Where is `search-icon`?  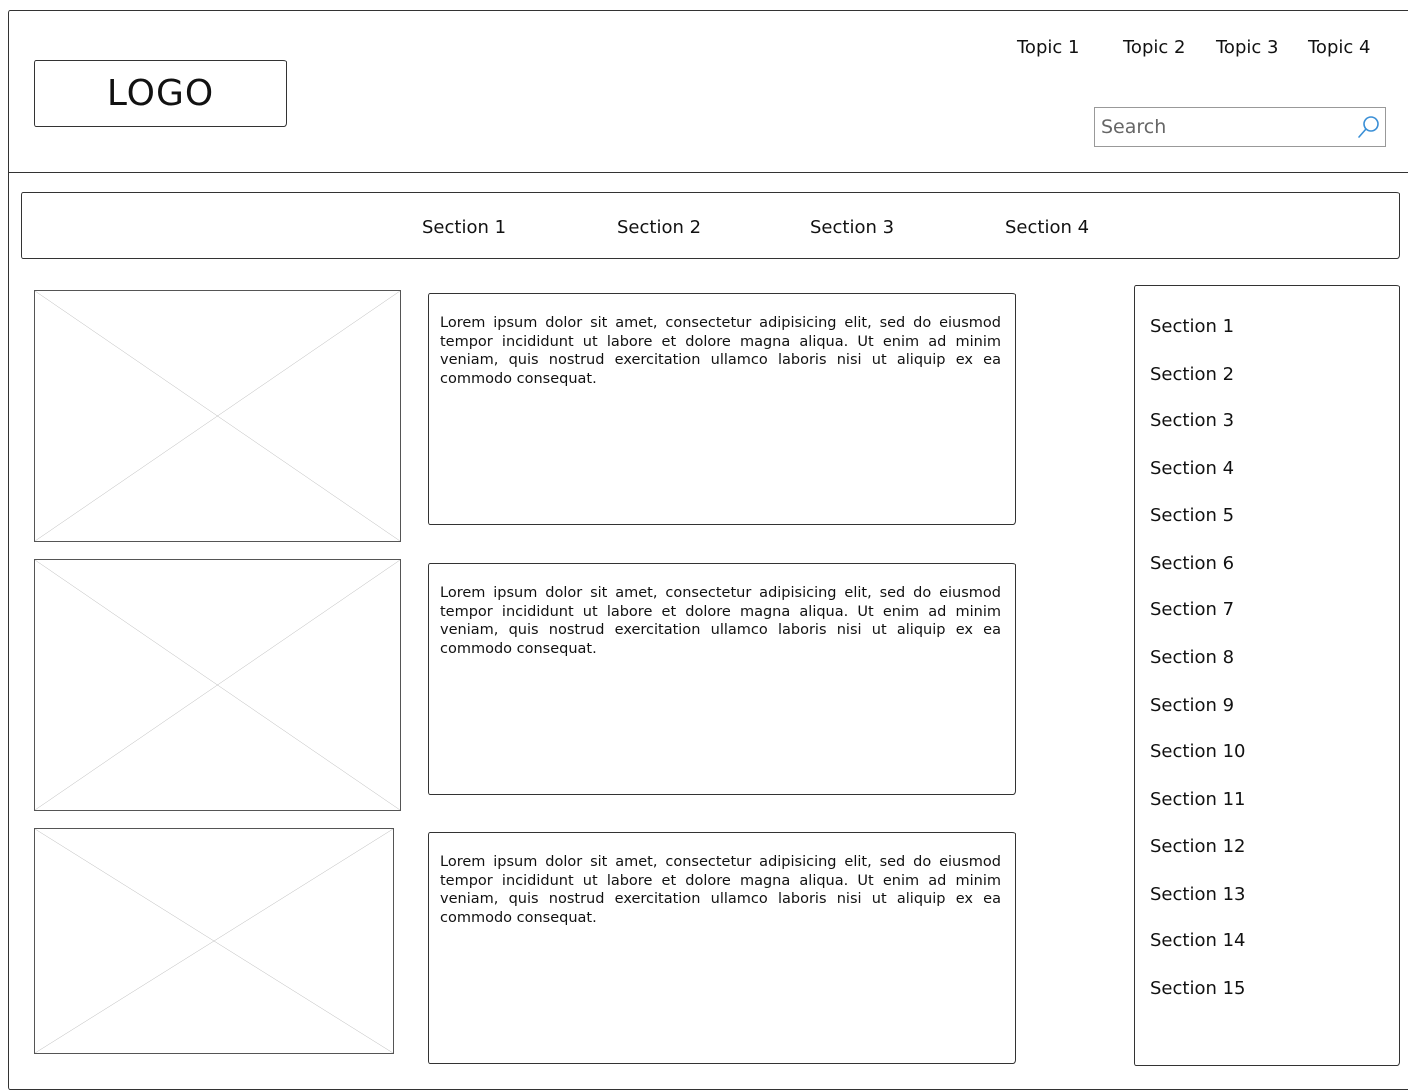
search-icon is located at coordinates (1368, 127).